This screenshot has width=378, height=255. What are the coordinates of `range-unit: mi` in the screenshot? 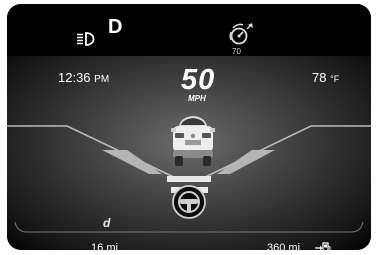 It's located at (294, 246).